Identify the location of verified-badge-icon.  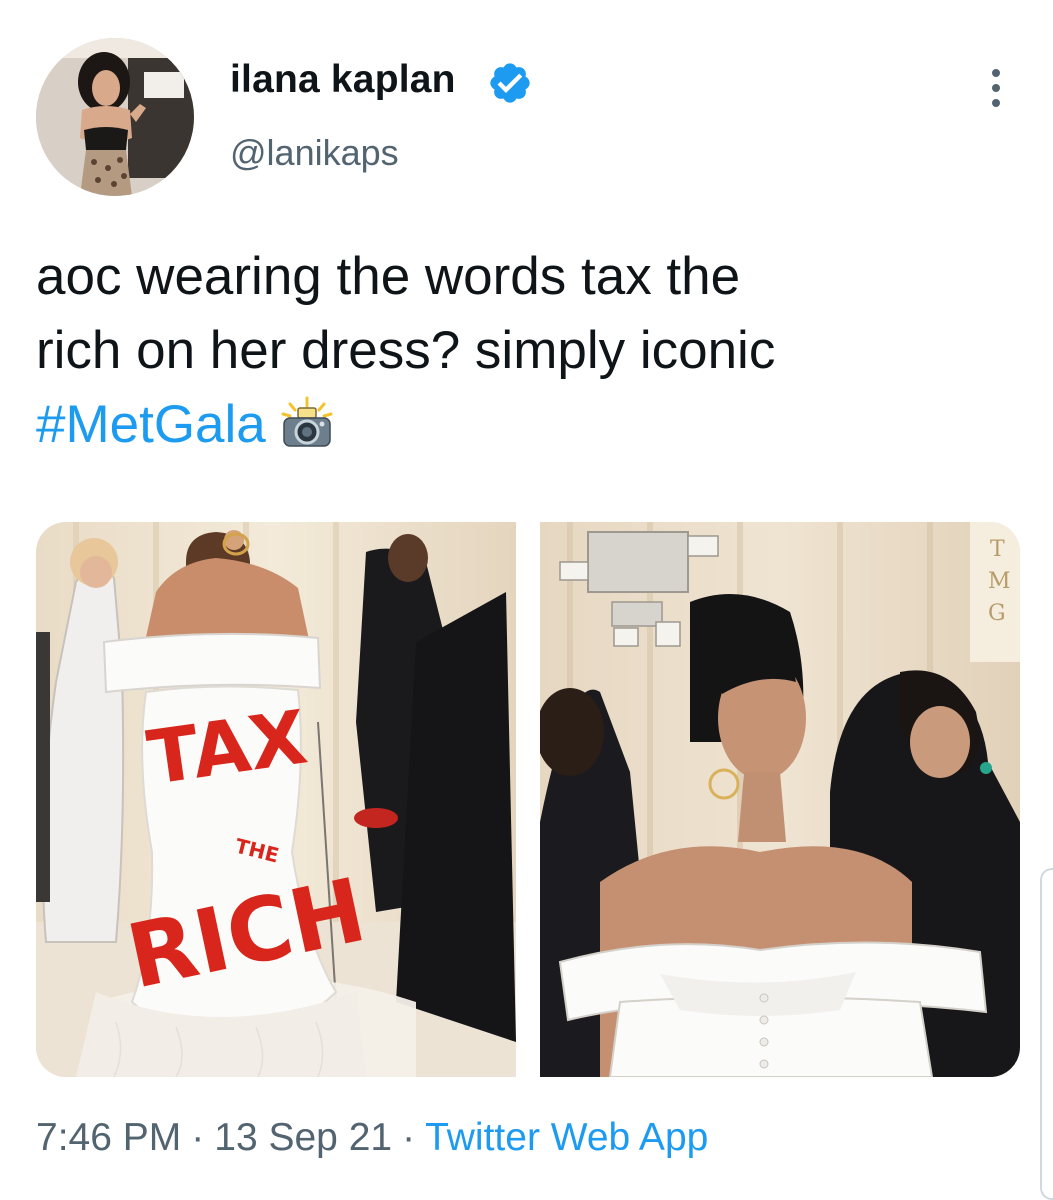
(510, 83).